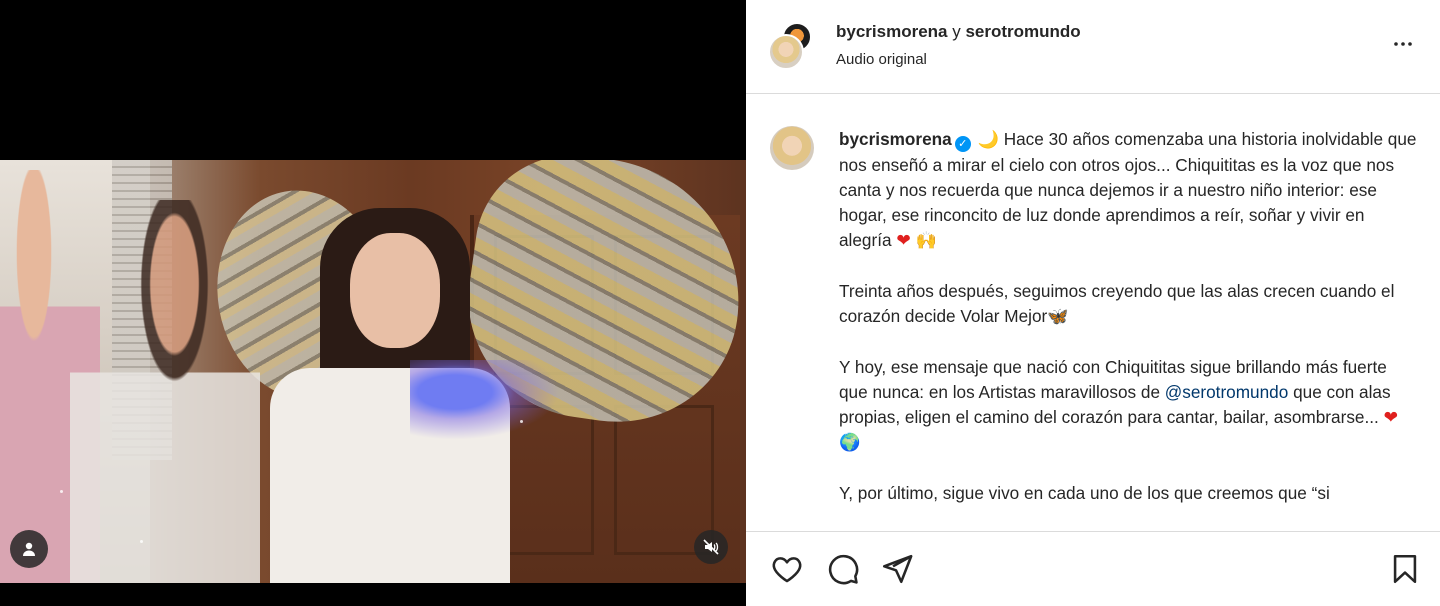 Image resolution: width=1440 pixels, height=606 pixels. What do you see at coordinates (892, 31) in the screenshot?
I see `username-link: bycrismorena` at bounding box center [892, 31].